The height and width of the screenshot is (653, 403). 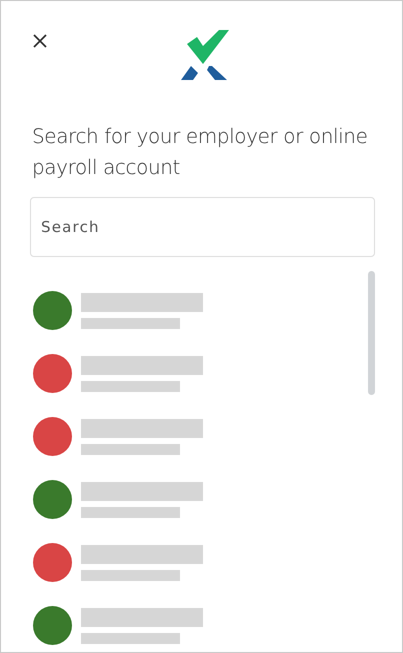 I want to click on search-field: Search, so click(x=202, y=227).